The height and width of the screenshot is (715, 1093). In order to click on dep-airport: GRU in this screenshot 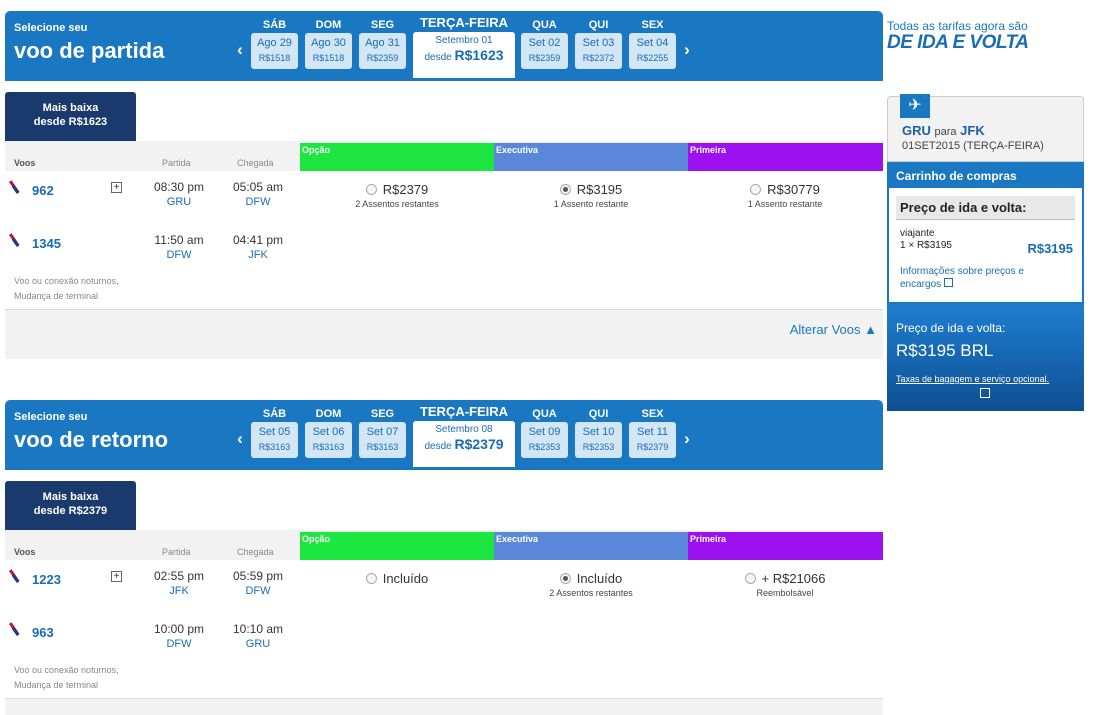, I will do `click(179, 202)`.